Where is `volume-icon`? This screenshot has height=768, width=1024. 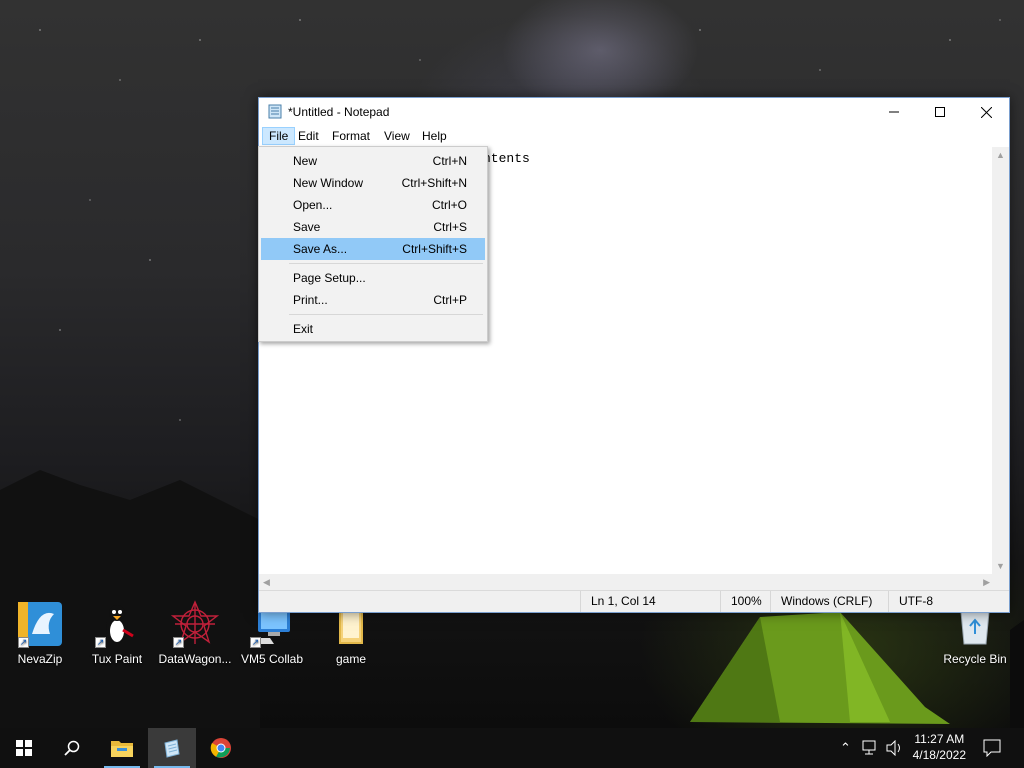
volume-icon is located at coordinates (895, 748).